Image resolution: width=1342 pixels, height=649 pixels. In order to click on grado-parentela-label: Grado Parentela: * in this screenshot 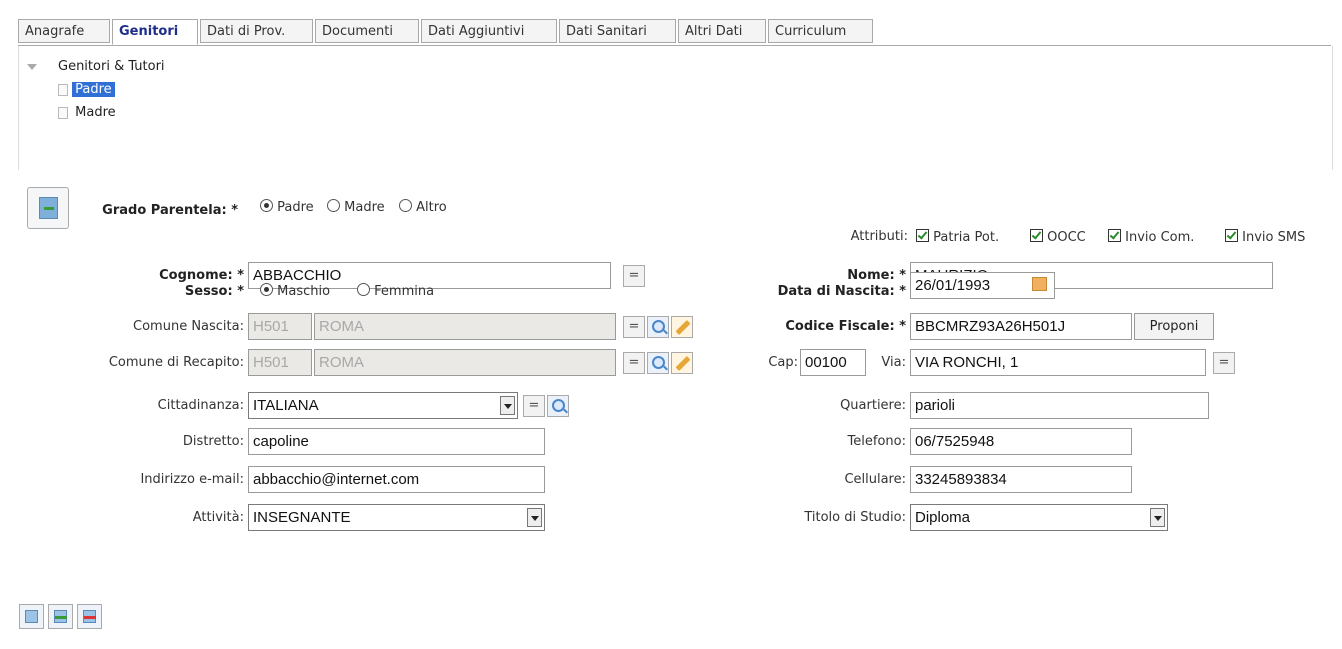, I will do `click(170, 210)`.